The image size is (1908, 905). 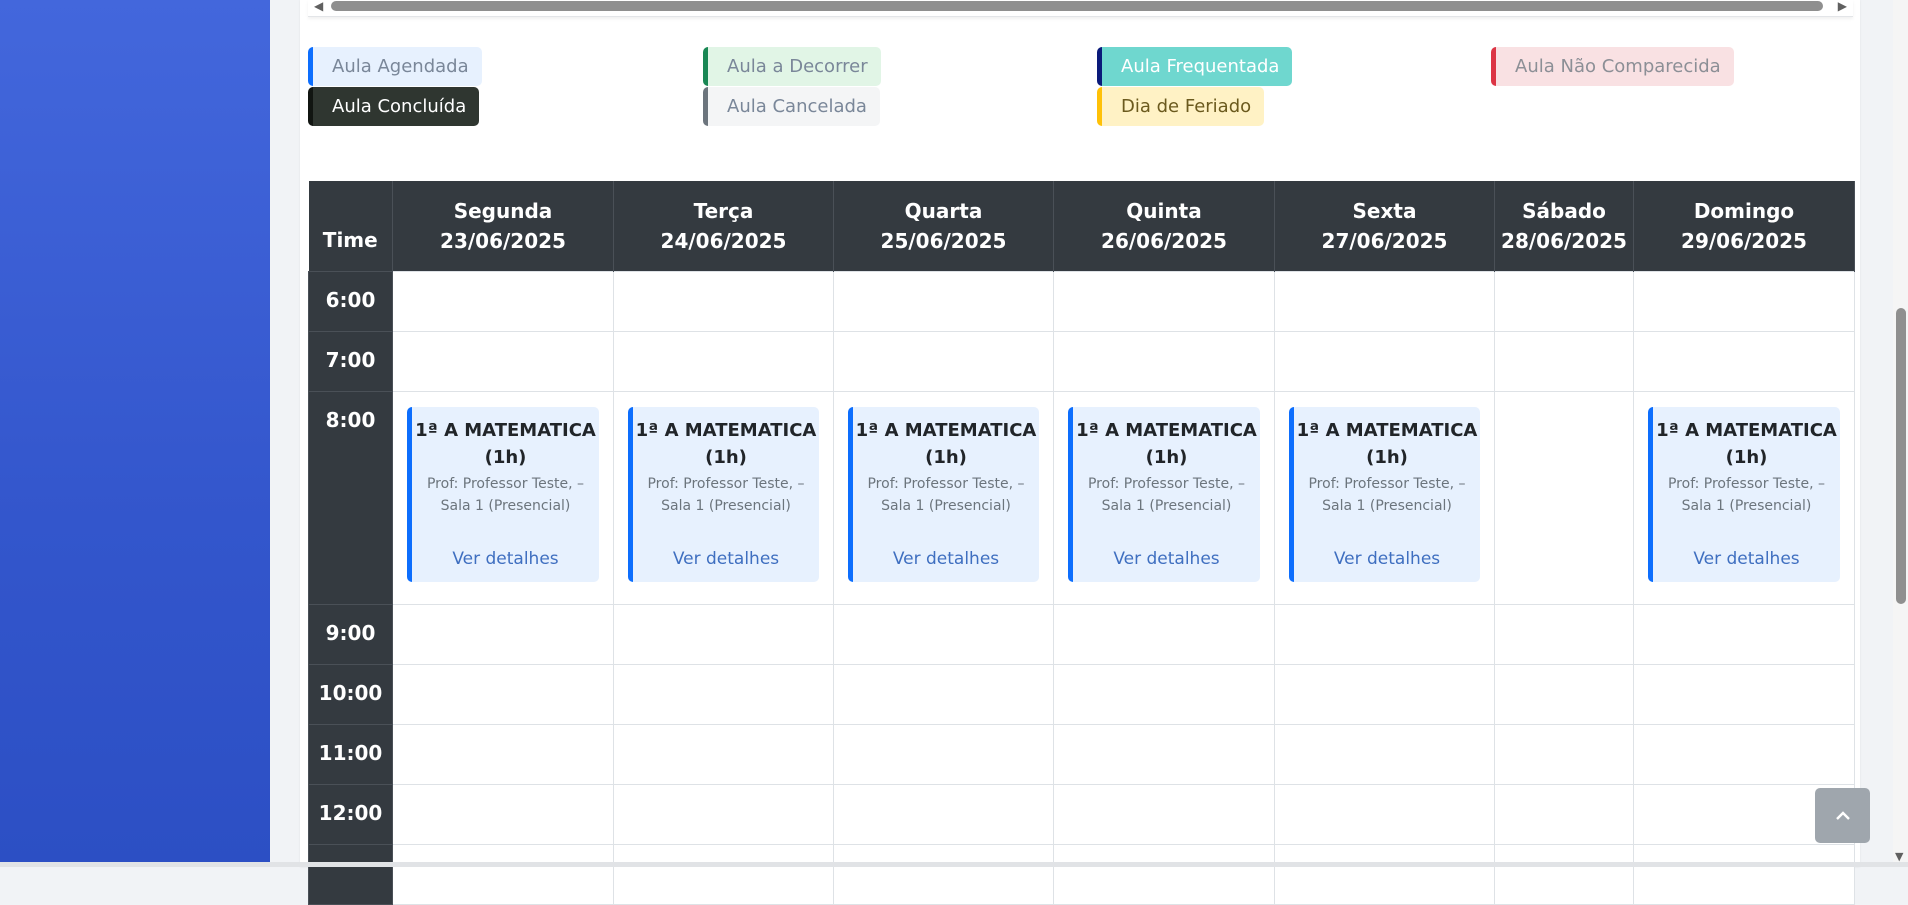 What do you see at coordinates (503, 226) in the screenshot?
I see `day-header-segunda: Segunda 23/06/2025` at bounding box center [503, 226].